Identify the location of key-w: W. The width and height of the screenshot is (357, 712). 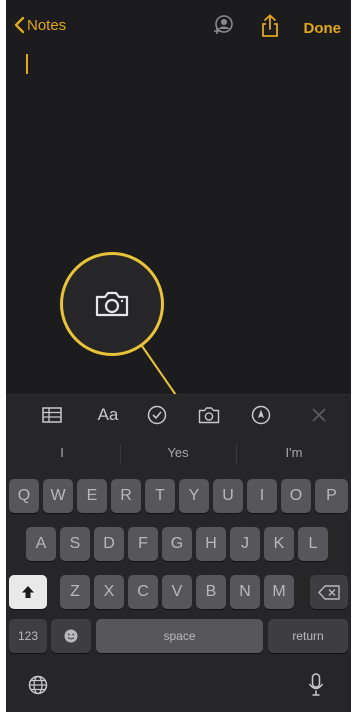
(58, 496).